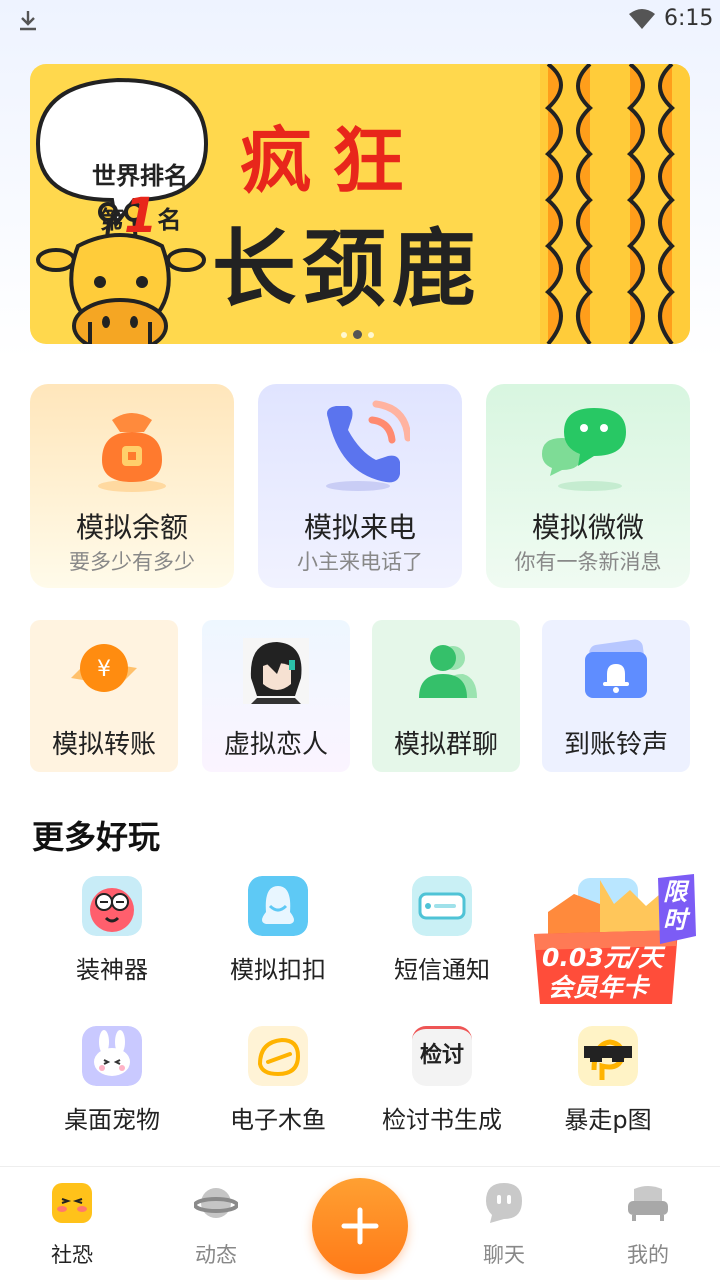 The image size is (720, 1280). I want to click on arrival-ringtone-card: 到账铃声, so click(616, 696).